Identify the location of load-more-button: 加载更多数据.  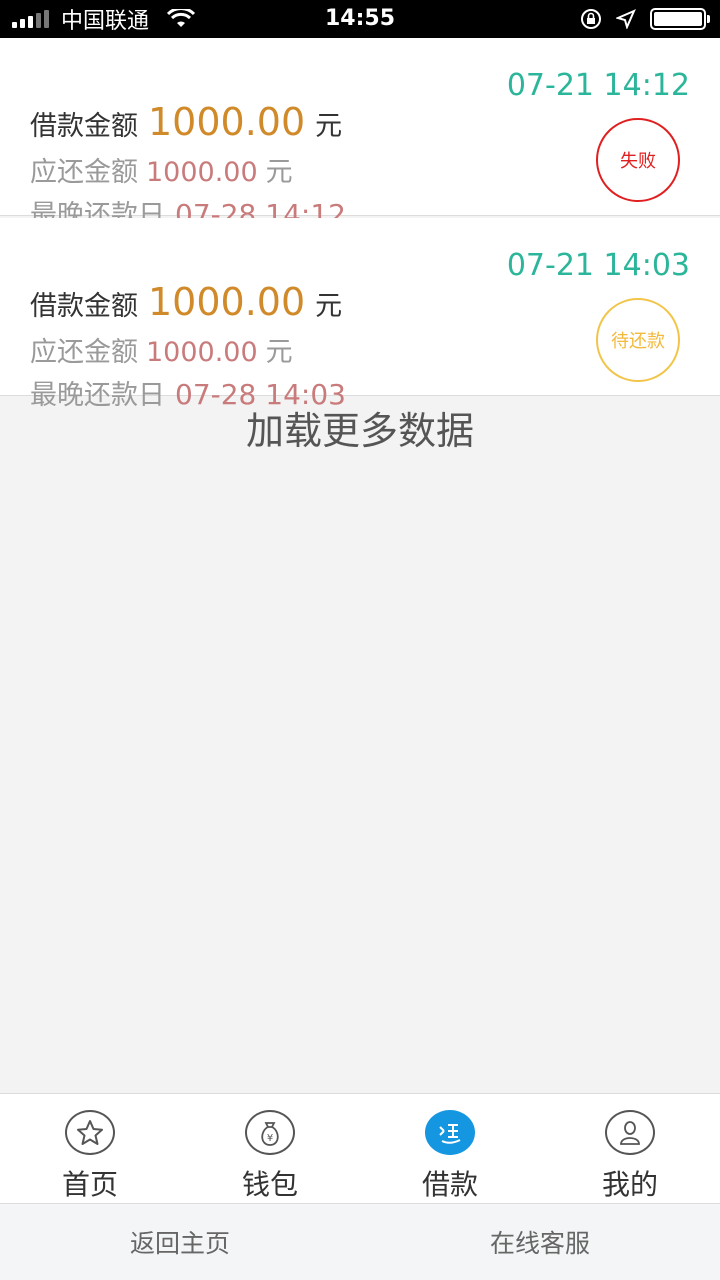
(360, 427).